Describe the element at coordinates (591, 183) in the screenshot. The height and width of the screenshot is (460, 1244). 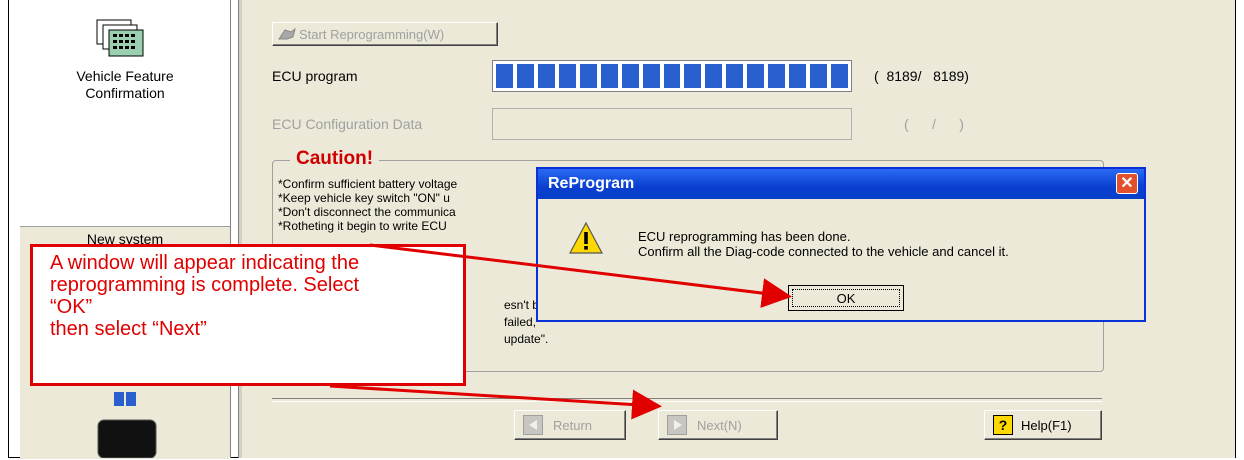
I see `dialog-title: ReProgram` at that location.